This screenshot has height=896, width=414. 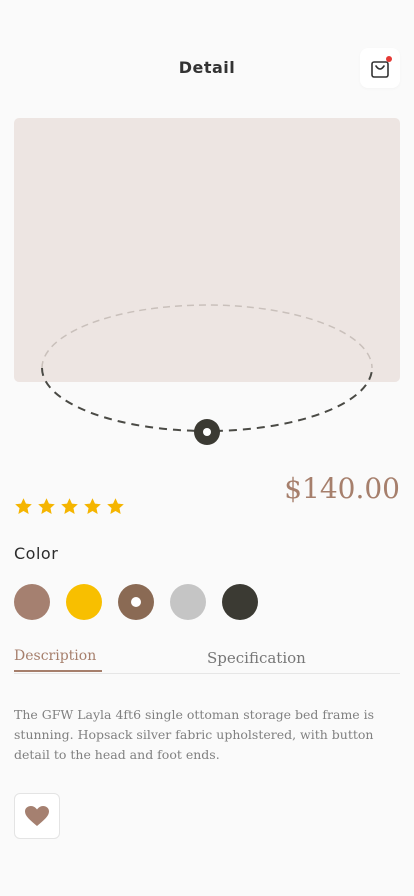 What do you see at coordinates (256, 658) in the screenshot?
I see `tab-specification: Specification` at bounding box center [256, 658].